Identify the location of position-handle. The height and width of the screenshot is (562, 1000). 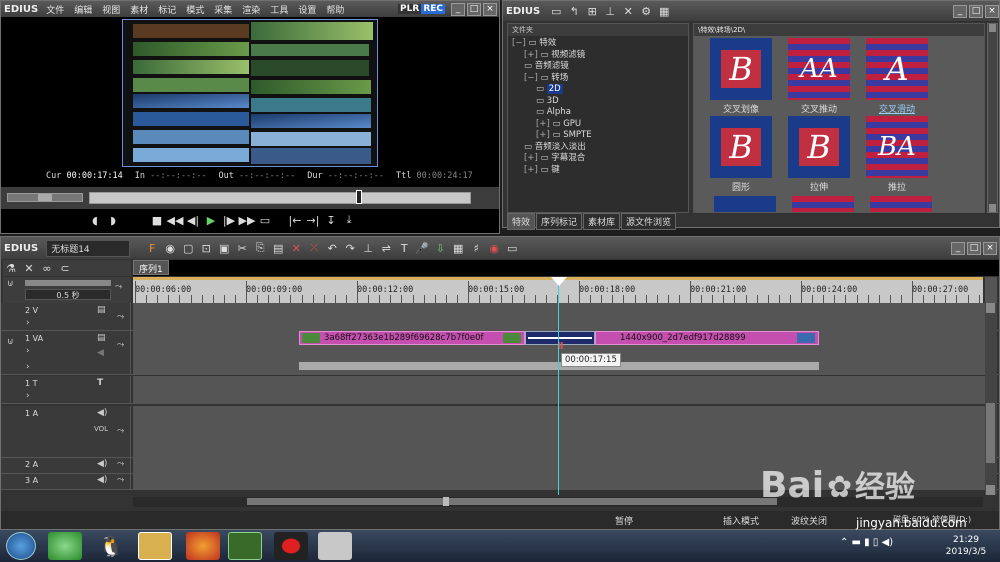
(359, 197).